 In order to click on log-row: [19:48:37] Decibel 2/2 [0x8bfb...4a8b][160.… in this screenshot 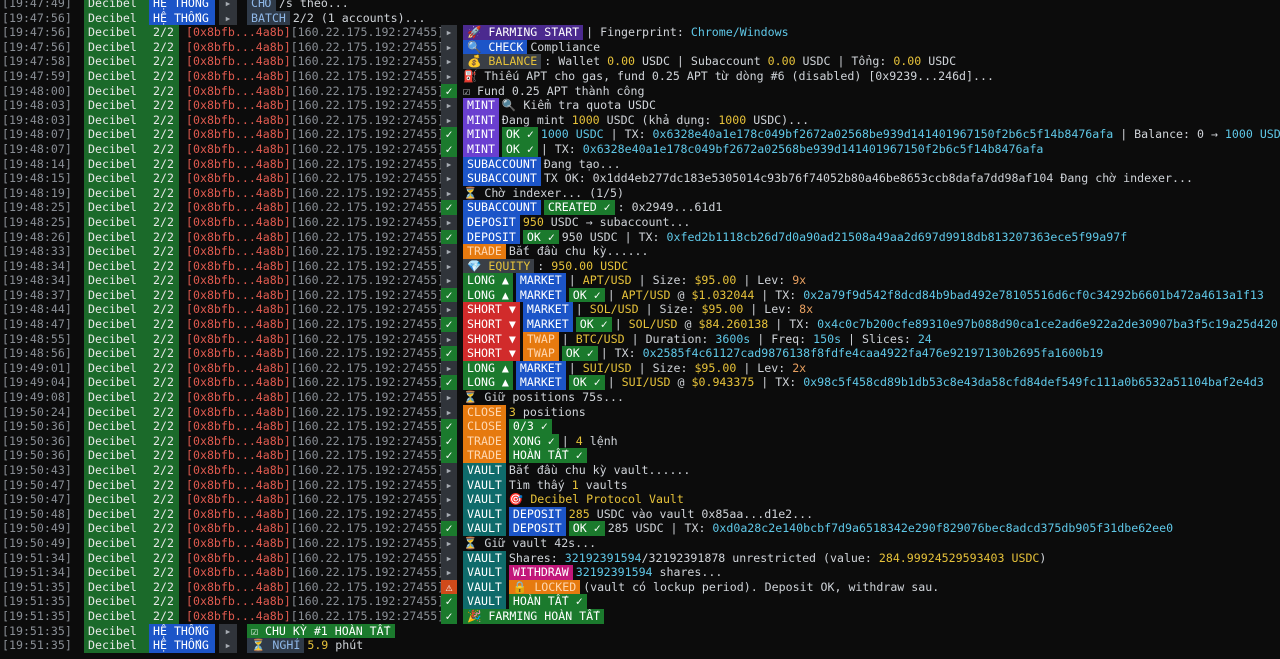, I will do `click(640, 295)`.